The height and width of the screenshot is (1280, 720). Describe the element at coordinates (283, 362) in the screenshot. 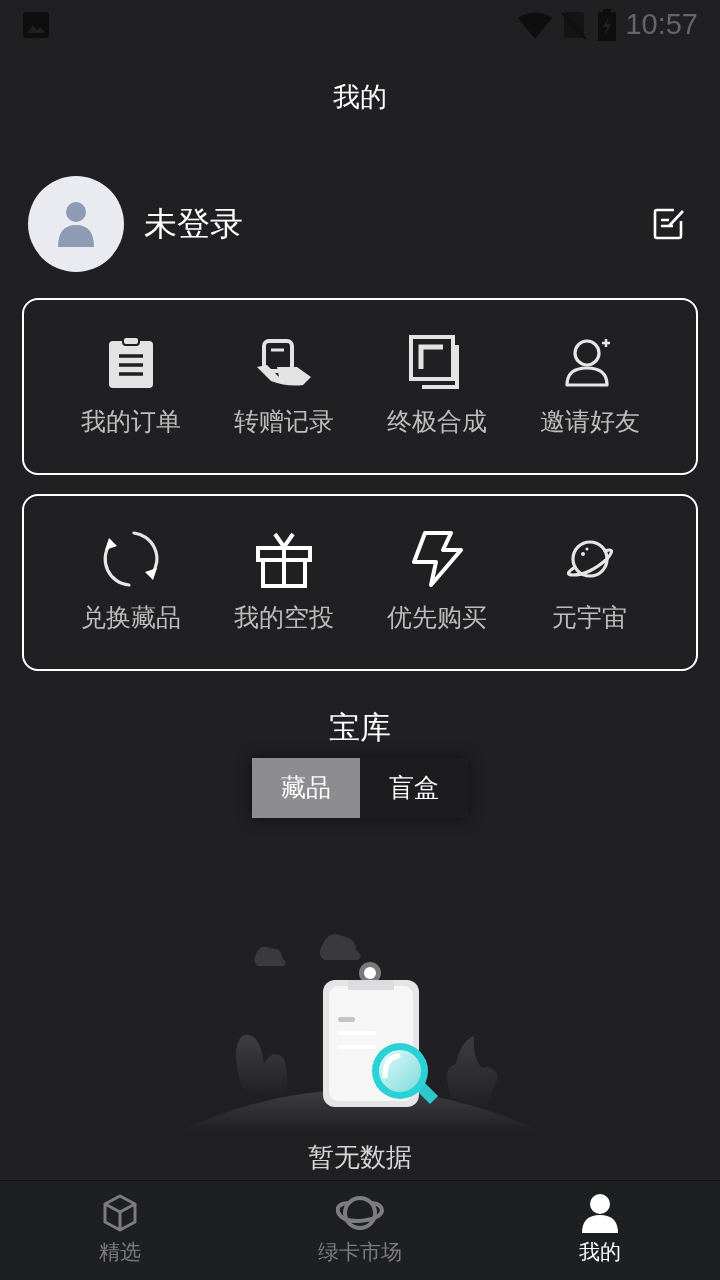

I see `hand-document-icon` at that location.